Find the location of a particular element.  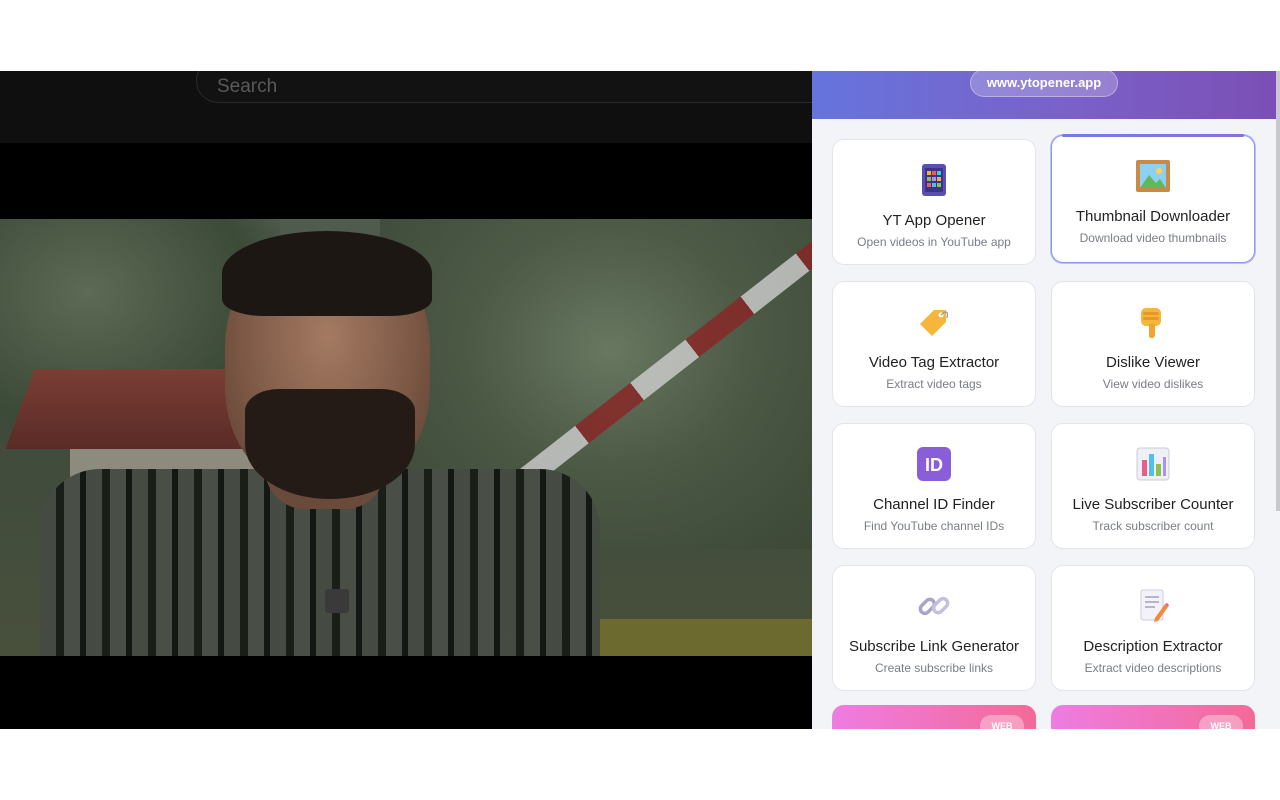

youtube-header: Search is located at coordinates (406, 107).